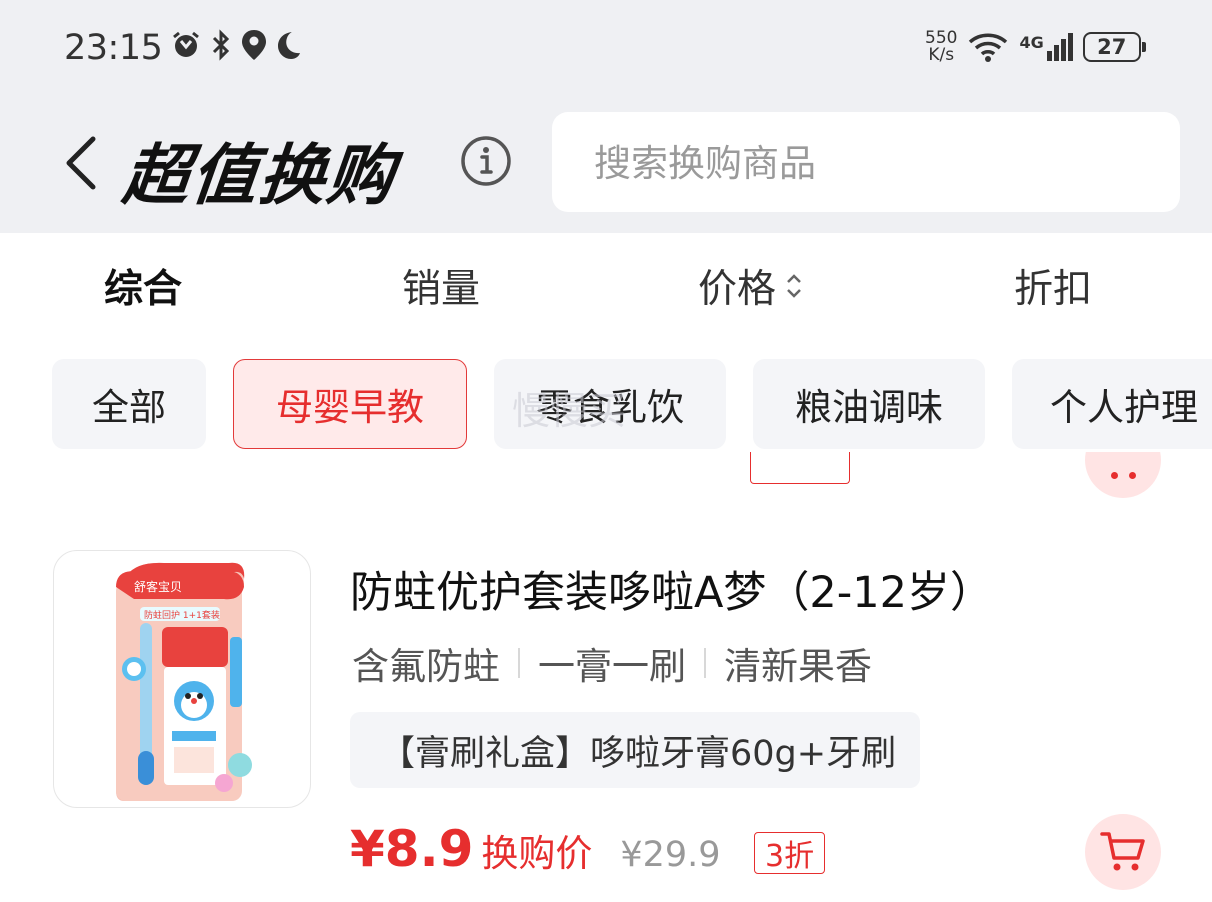  I want to click on exchange-price: ¥8.9, so click(412, 849).